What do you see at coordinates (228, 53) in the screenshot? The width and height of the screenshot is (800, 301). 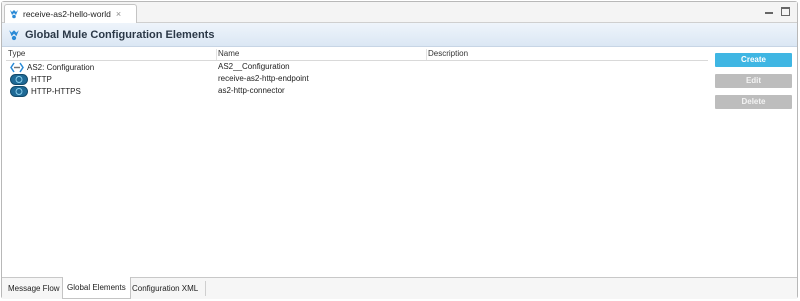 I see `column-header-name: Name` at bounding box center [228, 53].